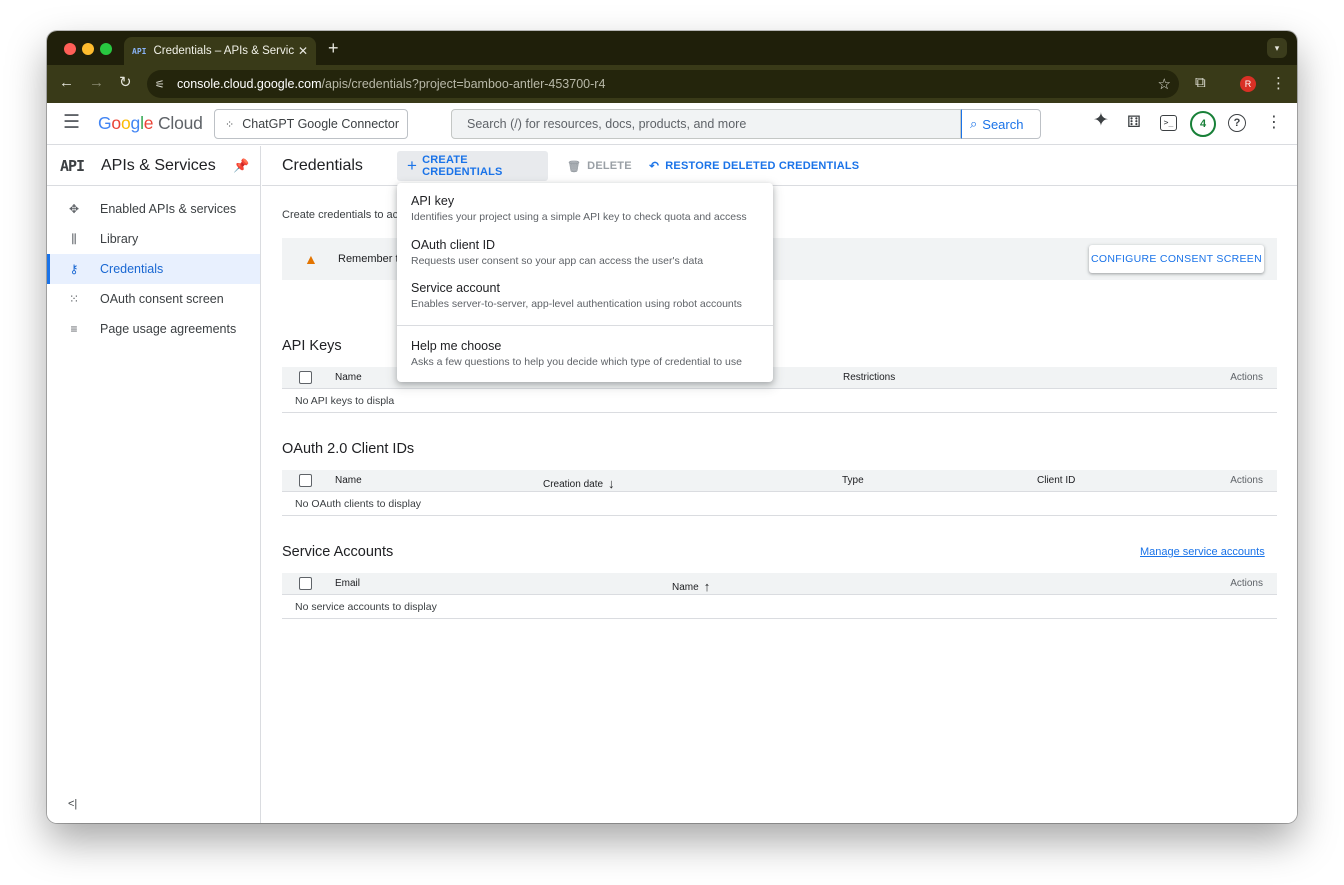 The height and width of the screenshot is (885, 1344). I want to click on manage-service-accounts-link: Manage service accounts, so click(1202, 552).